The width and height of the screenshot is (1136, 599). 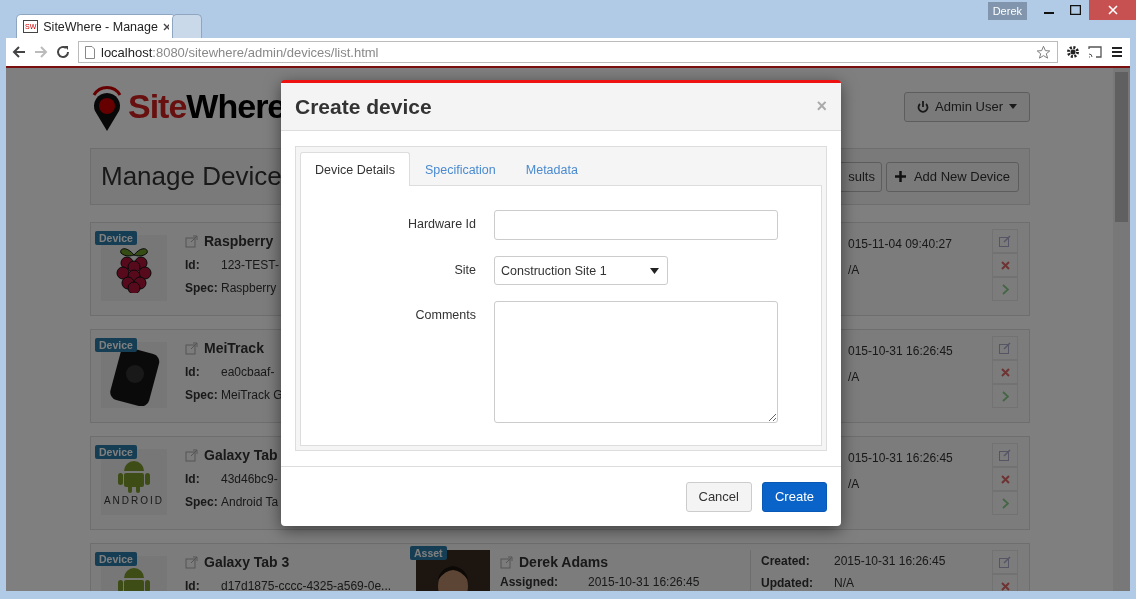 I want to click on settings-icon, so click(x=1073, y=52).